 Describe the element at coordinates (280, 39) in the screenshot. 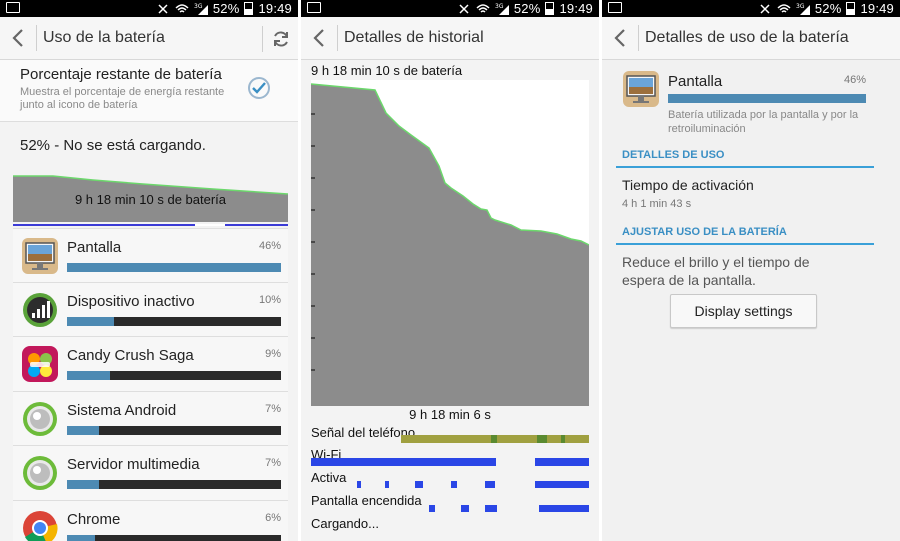

I see `refresh-icon` at that location.